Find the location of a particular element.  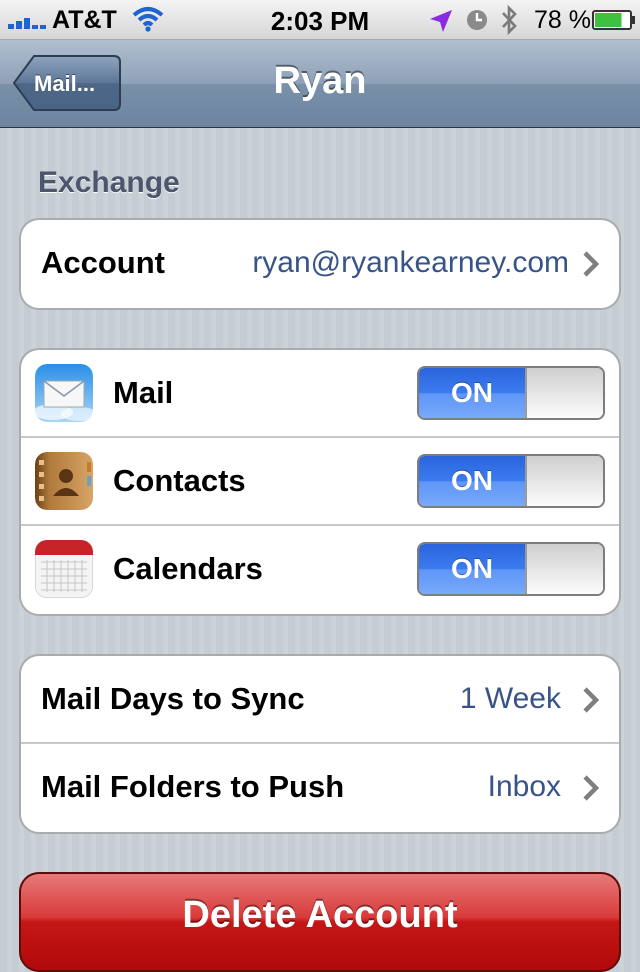

section-header-exchange: Exchange is located at coordinates (109, 182).